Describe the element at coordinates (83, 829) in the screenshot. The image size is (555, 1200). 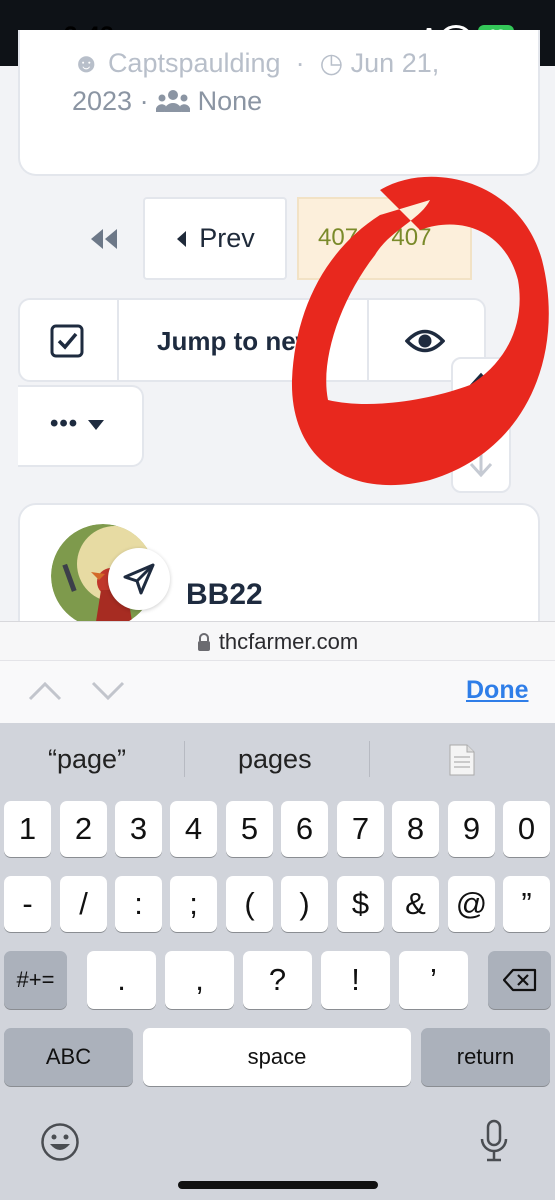
I see `key-2: 2` at that location.